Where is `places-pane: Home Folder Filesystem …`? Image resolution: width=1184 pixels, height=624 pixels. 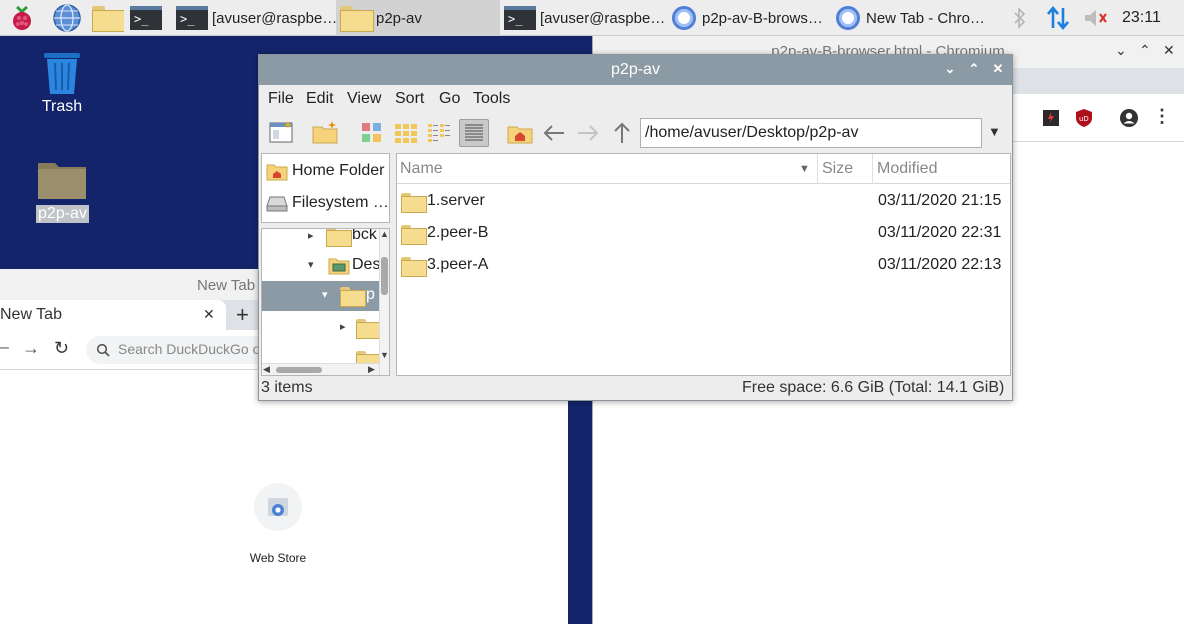 places-pane: Home Folder Filesystem … is located at coordinates (325, 188).